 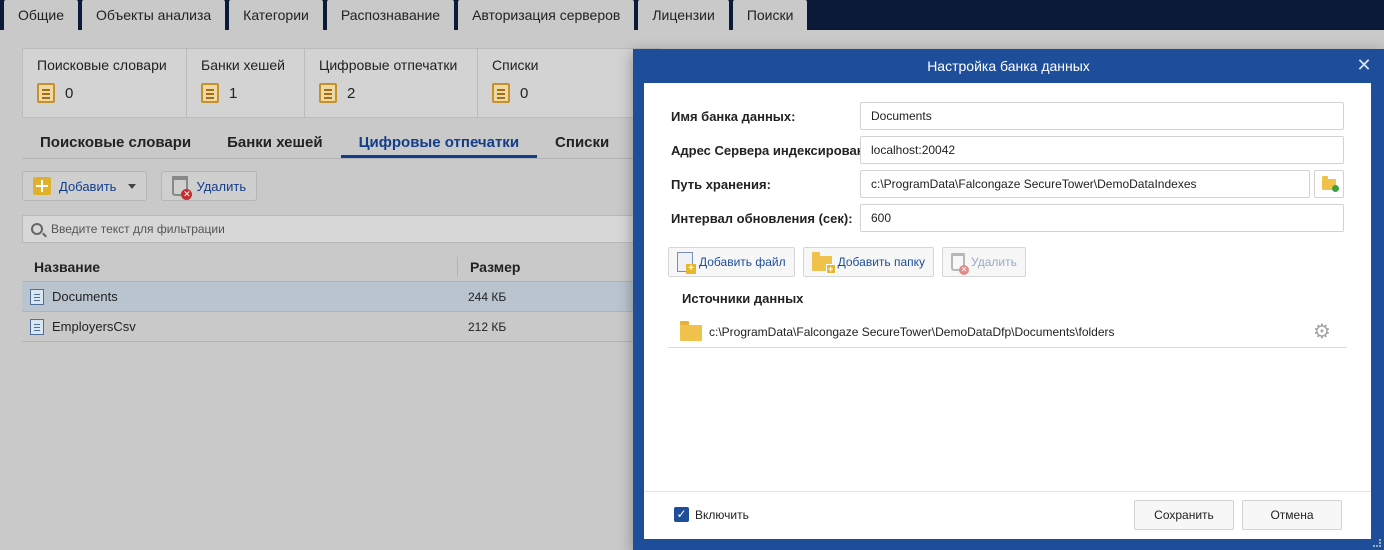 What do you see at coordinates (823, 263) in the screenshot?
I see `add-folder-icon: +` at bounding box center [823, 263].